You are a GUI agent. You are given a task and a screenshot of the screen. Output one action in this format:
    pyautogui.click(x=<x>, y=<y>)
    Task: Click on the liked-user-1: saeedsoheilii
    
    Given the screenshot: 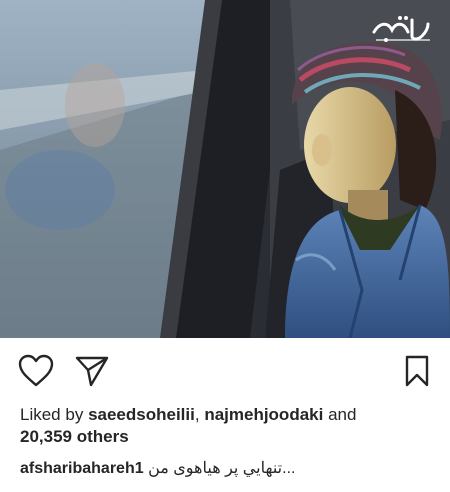 What is the action you would take?
    pyautogui.click(x=141, y=414)
    